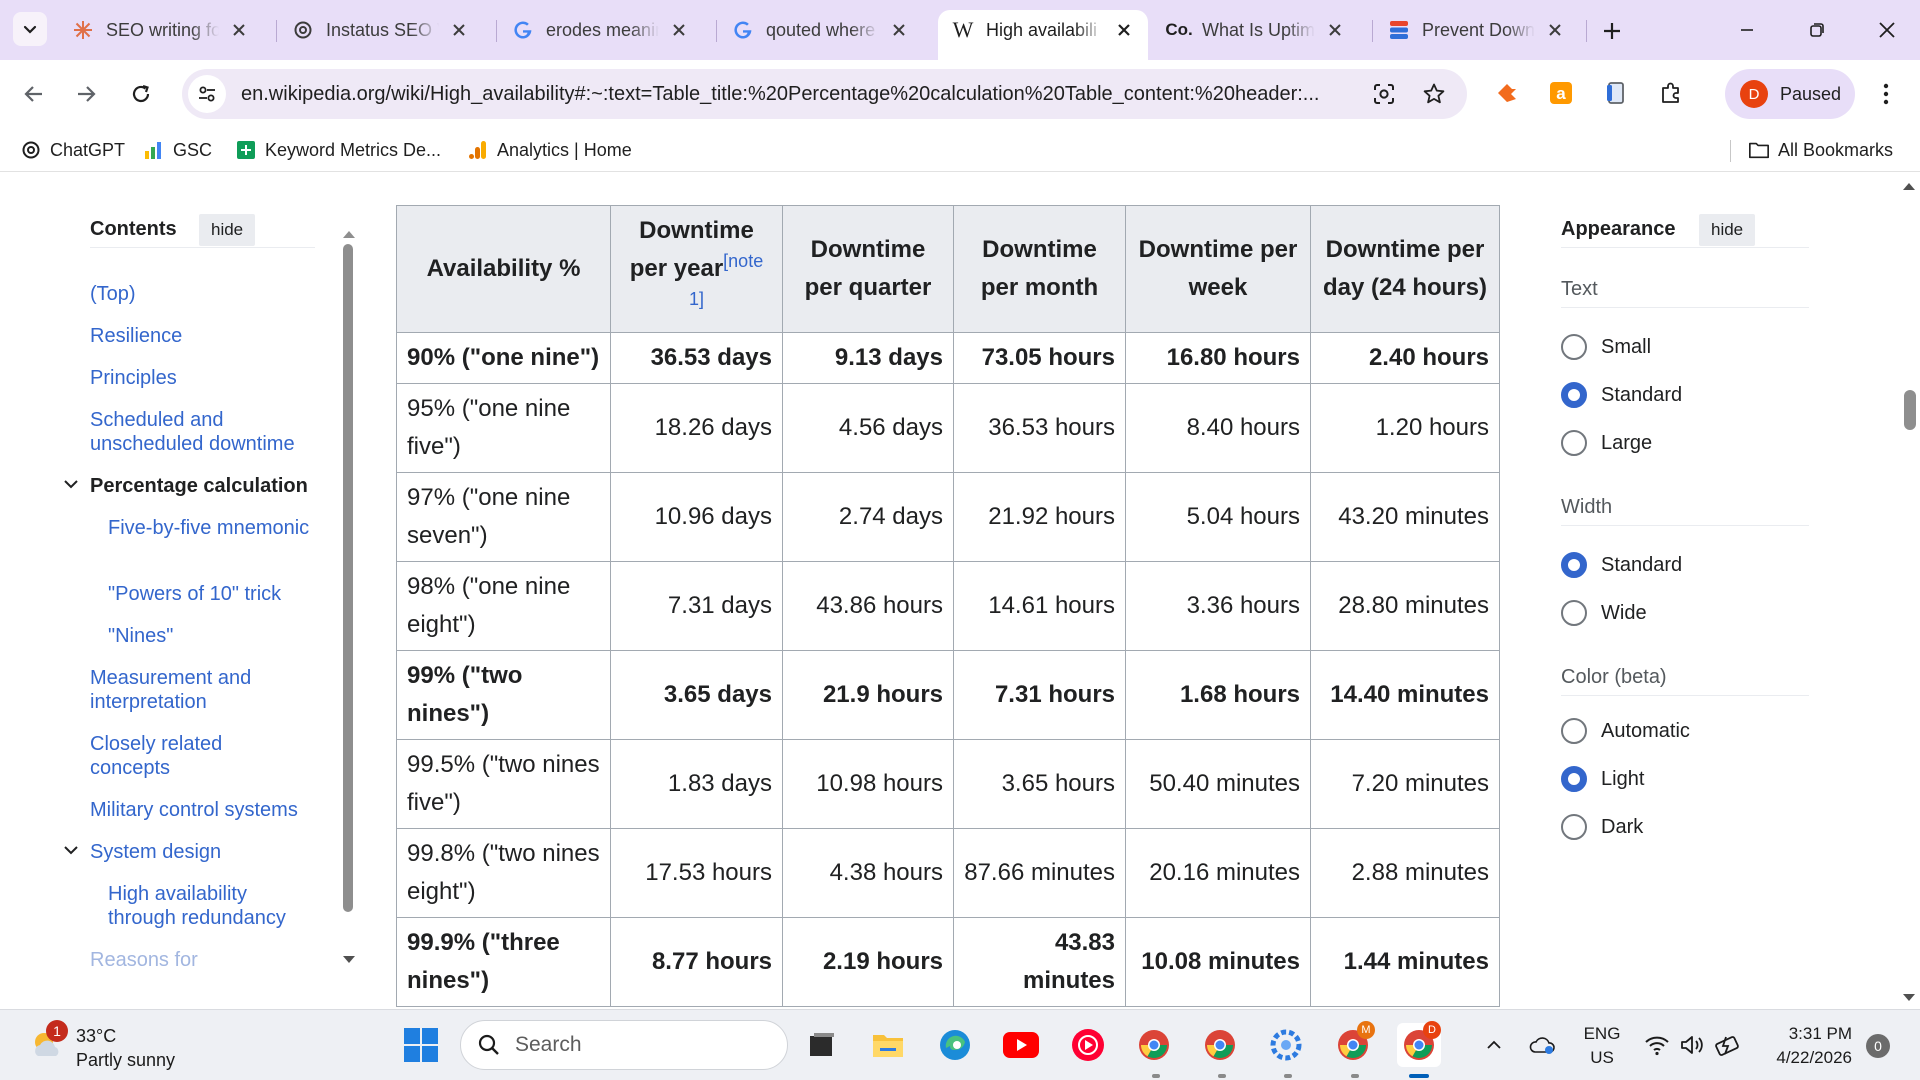  I want to click on tab-qouted-where: qouted where, so click(820, 30).